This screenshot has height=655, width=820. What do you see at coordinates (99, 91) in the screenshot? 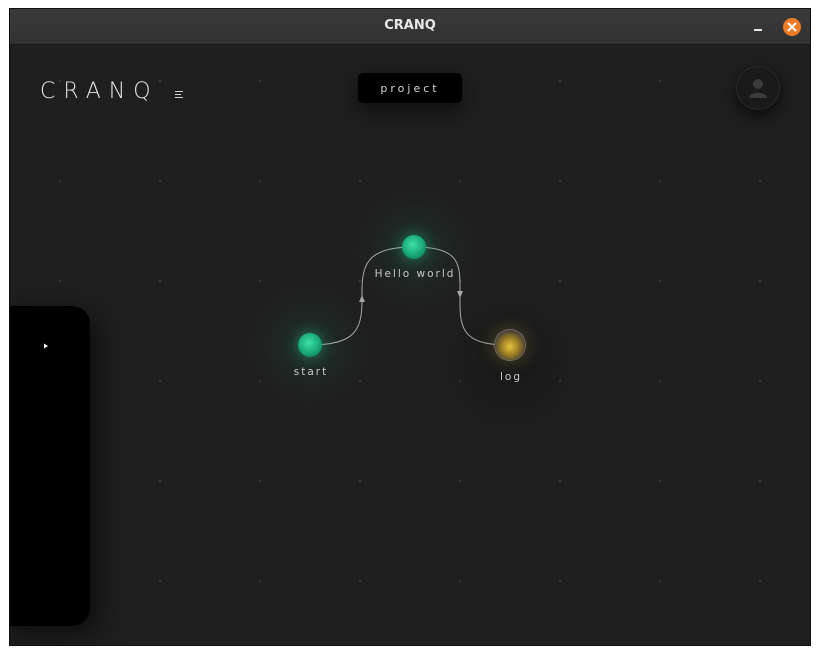
I see `cranq-logo: CRANQ` at bounding box center [99, 91].